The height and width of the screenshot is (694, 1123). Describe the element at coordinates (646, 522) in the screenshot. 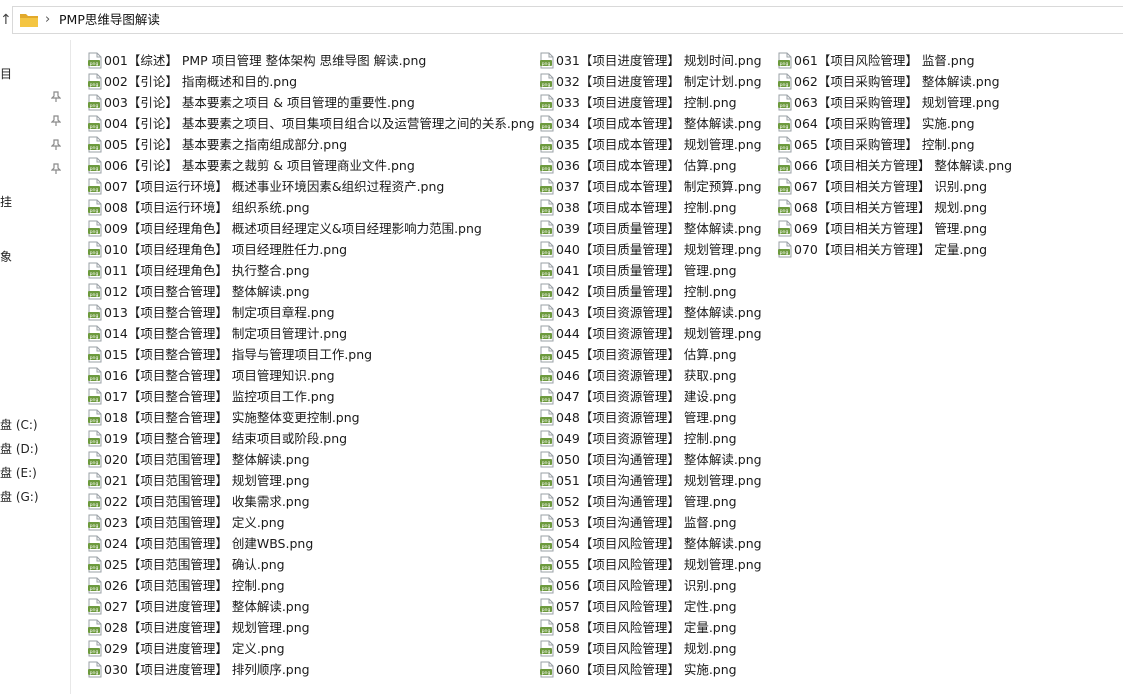

I see `file-name: 053【项目沟通管理】 监督.png` at that location.